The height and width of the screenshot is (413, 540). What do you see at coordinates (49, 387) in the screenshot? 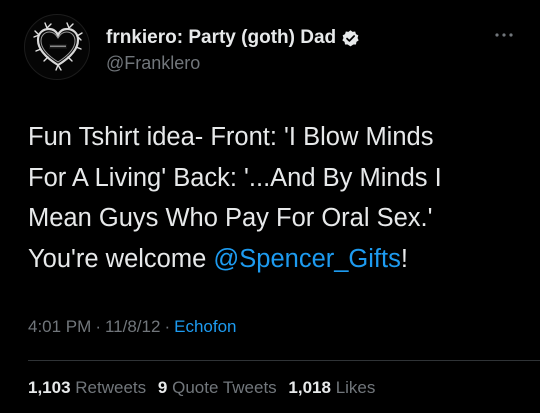
I see `retweets-count: 1,103` at bounding box center [49, 387].